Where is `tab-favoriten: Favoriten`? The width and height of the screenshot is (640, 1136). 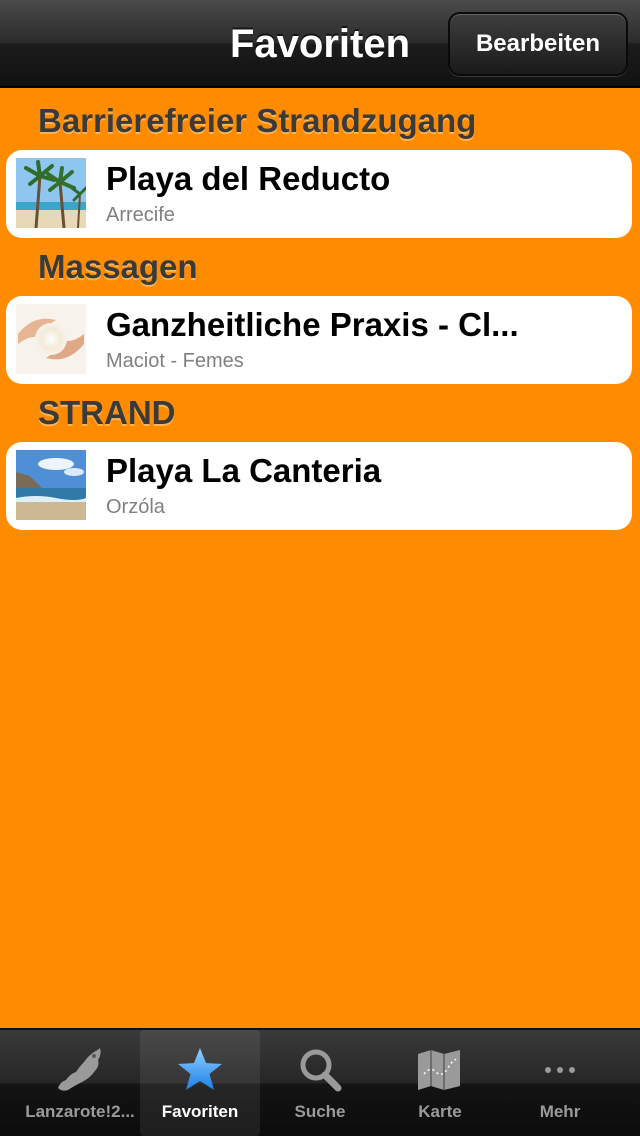
tab-favoriten: Favoriten is located at coordinates (200, 1083).